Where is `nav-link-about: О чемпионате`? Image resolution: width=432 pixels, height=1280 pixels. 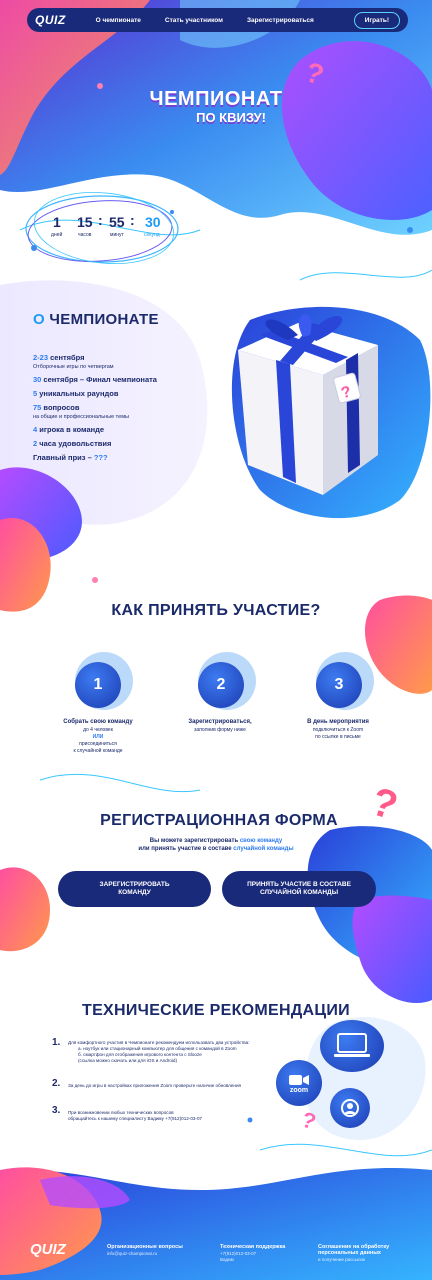 nav-link-about: О чемпионате is located at coordinates (118, 20).